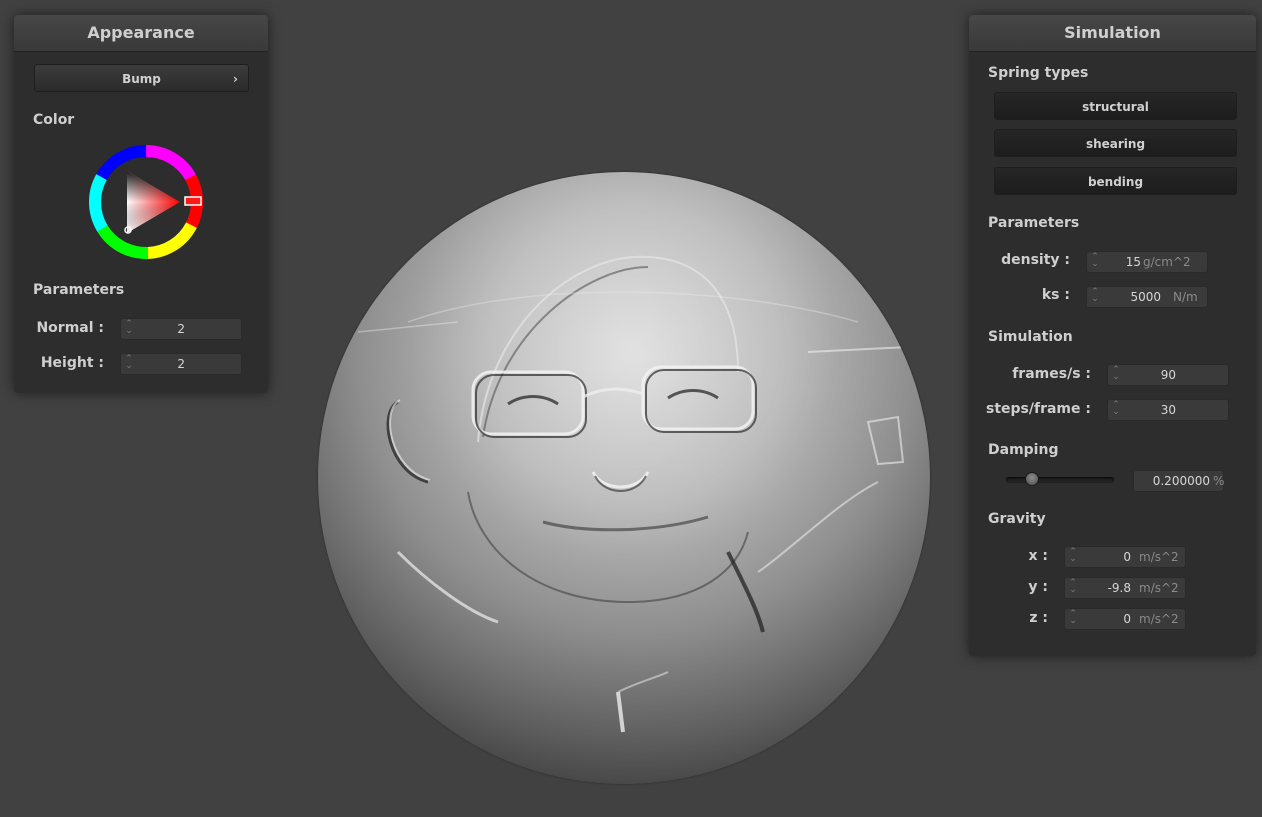  I want to click on damping-slider-handle, so click(1031, 479).